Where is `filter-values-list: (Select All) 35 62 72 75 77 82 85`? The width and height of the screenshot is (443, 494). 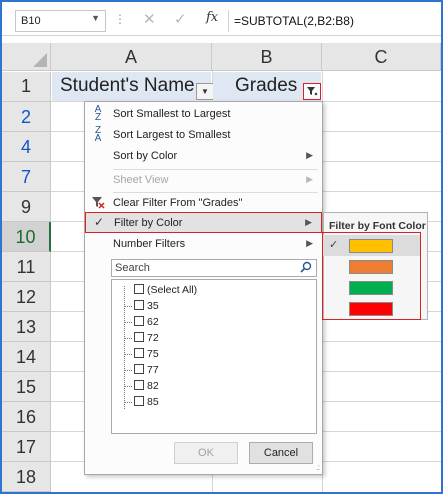
filter-values-list: (Select All) 35 62 72 75 77 82 85 is located at coordinates (214, 356).